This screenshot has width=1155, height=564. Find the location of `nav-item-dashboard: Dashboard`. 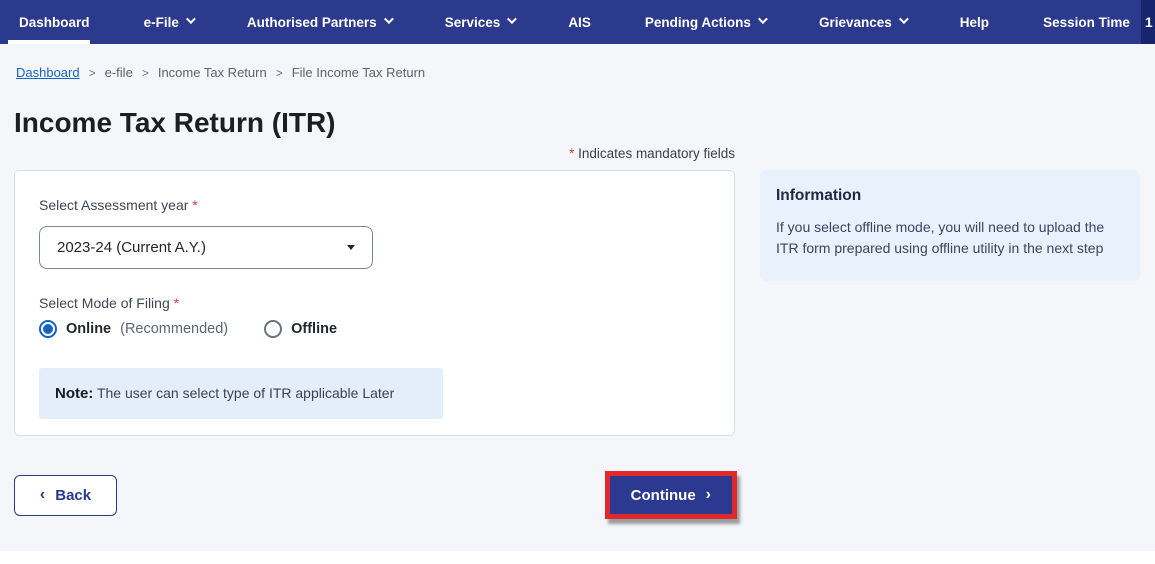

nav-item-dashboard: Dashboard is located at coordinates (54, 22).